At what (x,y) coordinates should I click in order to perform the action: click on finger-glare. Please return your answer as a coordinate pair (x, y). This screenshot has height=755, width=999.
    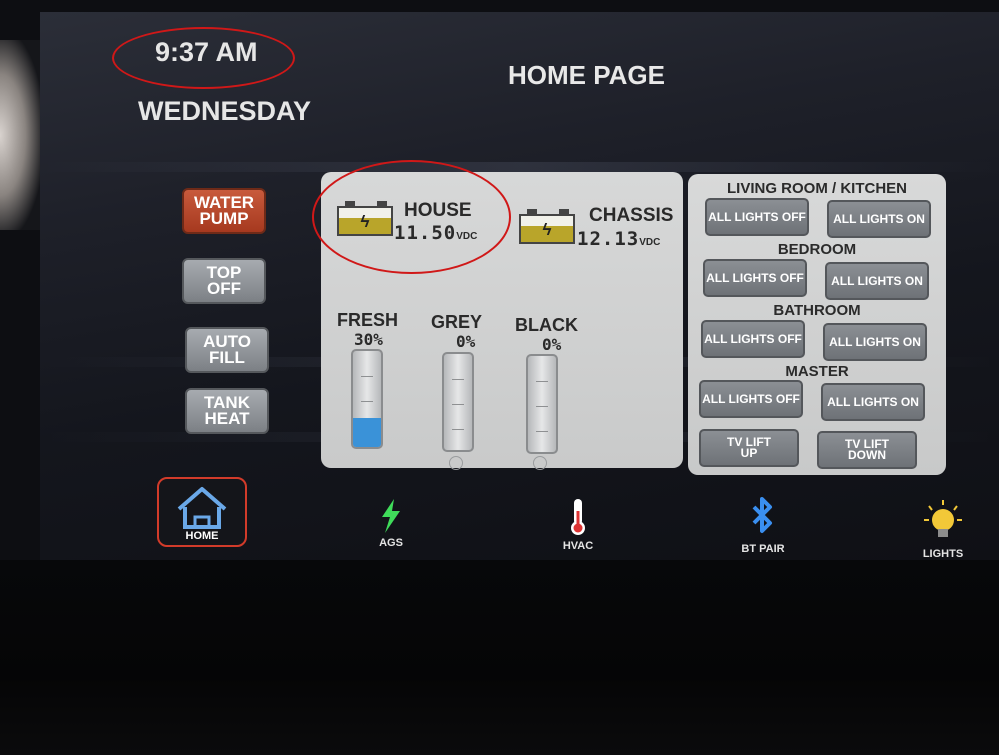
    Looking at the image, I should click on (20, 135).